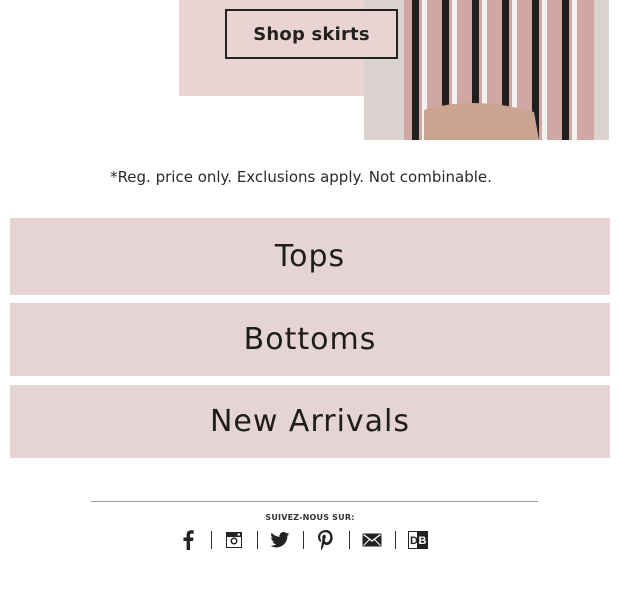  What do you see at coordinates (423, 541) in the screenshot?
I see `svg-text: B` at bounding box center [423, 541].